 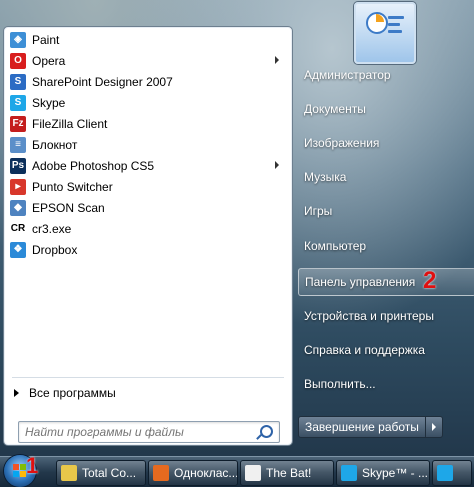 I want to click on notepad-icon: ≡, so click(x=18, y=144).